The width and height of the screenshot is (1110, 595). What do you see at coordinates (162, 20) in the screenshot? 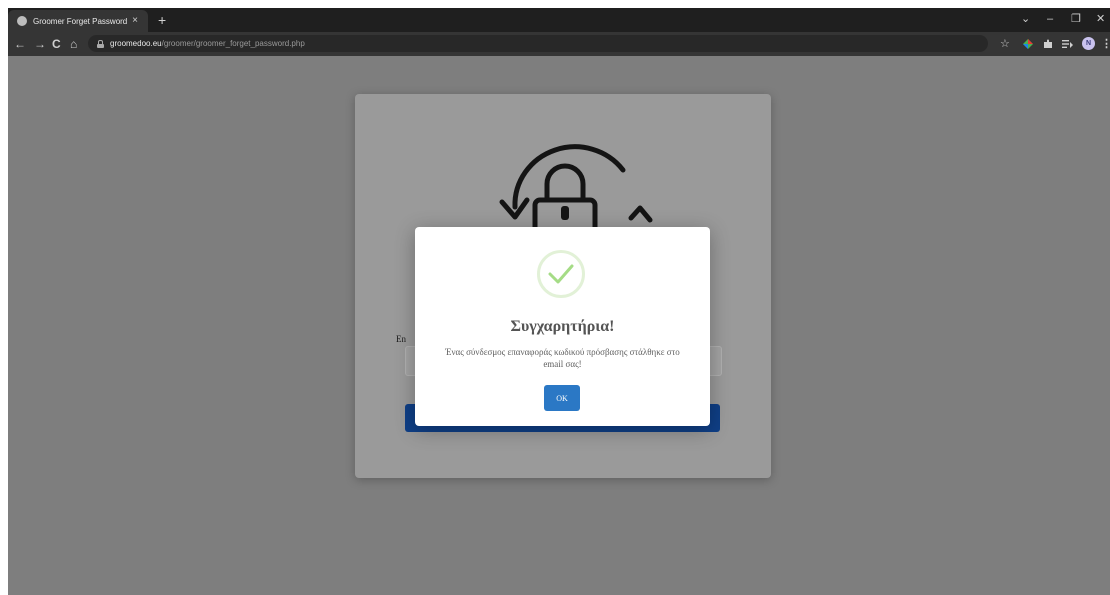
I see `new-tab-button: +` at bounding box center [162, 20].